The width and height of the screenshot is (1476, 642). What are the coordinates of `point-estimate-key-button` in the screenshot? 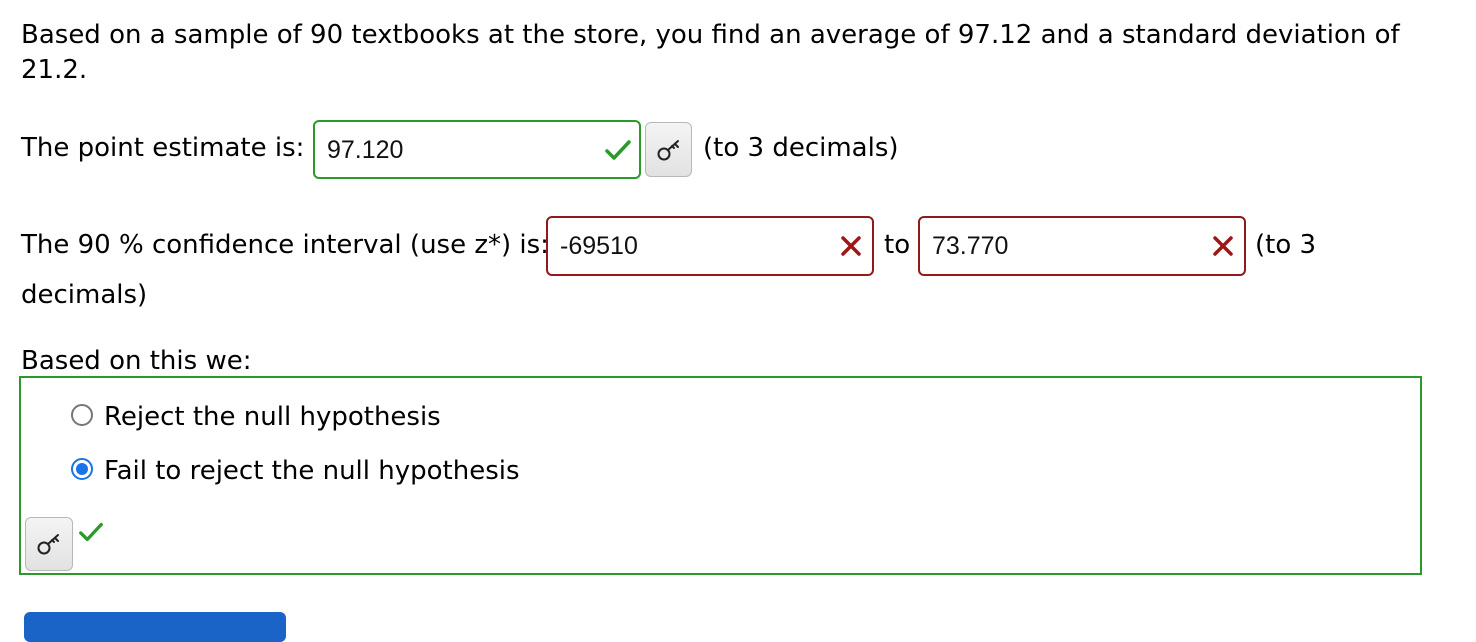 It's located at (668, 149).